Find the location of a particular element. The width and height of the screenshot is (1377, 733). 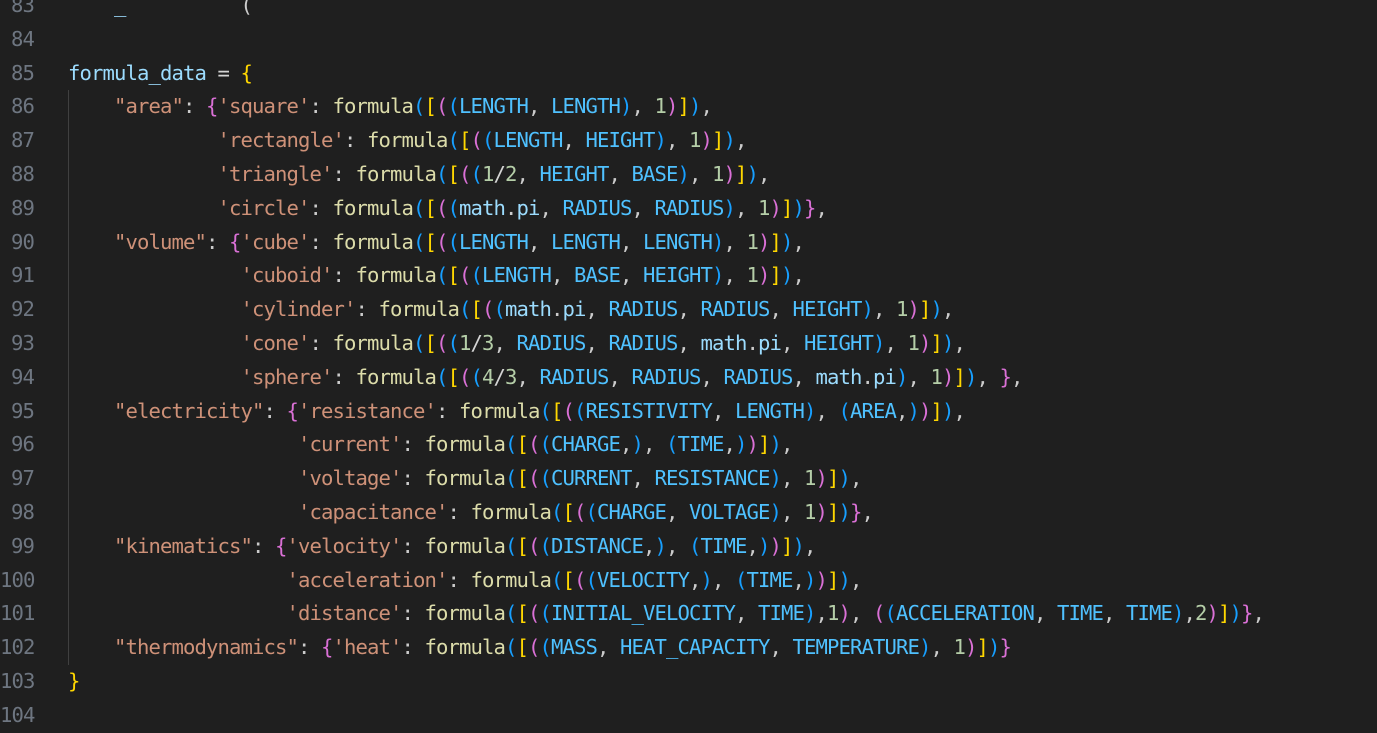

line-number: 87 is located at coordinates (23, 140).